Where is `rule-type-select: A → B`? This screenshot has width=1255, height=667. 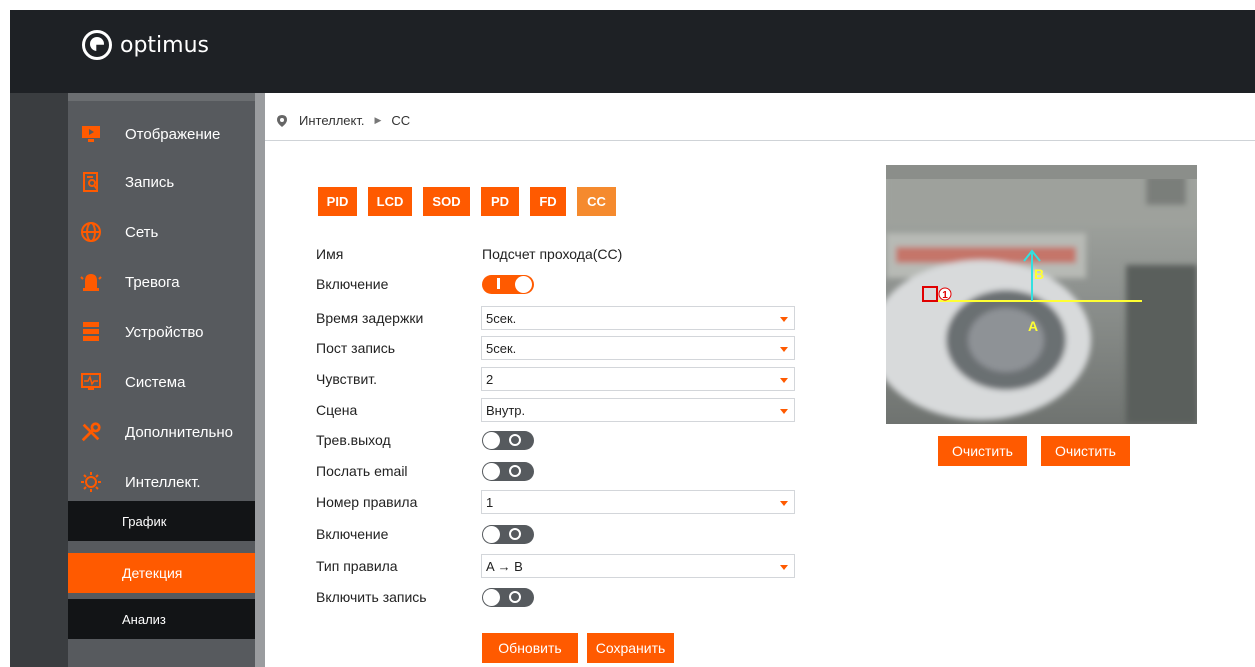
rule-type-select: A → B is located at coordinates (638, 566).